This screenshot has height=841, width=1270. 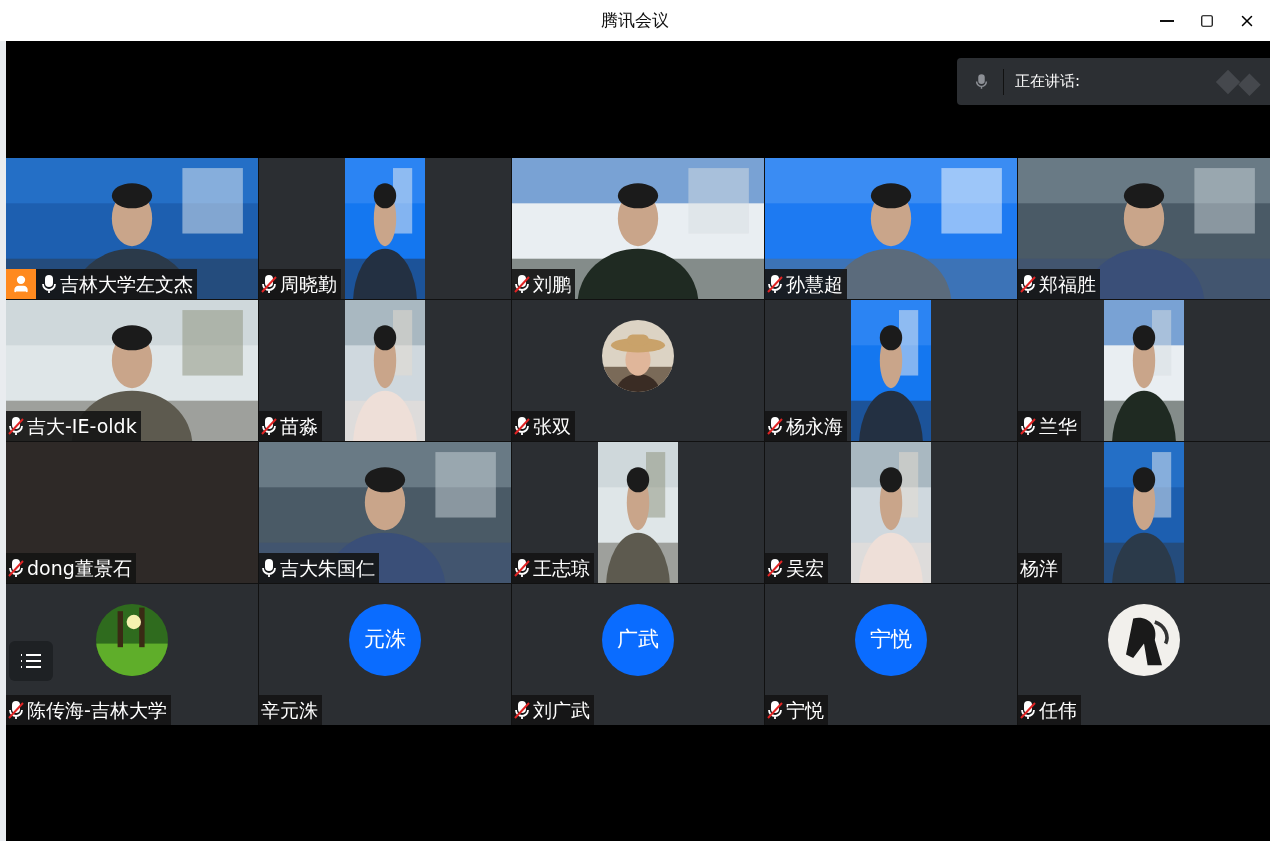 What do you see at coordinates (805, 568) in the screenshot?
I see `participant-name: 吴宏` at bounding box center [805, 568].